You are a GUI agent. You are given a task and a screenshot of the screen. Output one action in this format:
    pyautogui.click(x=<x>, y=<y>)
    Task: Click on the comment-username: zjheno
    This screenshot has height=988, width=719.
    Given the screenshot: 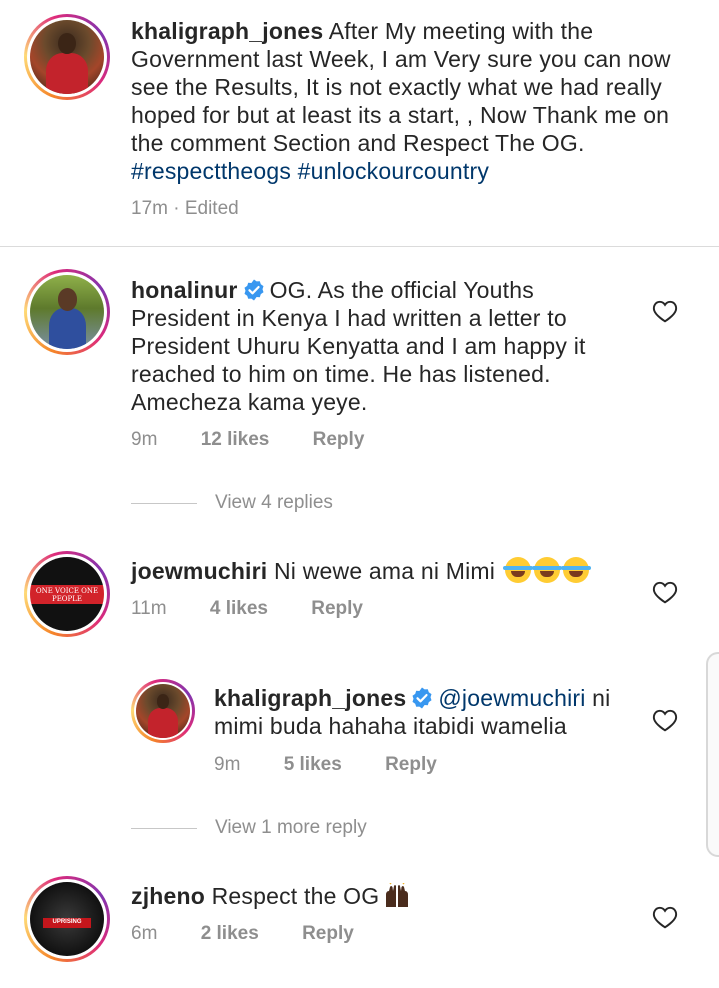 What is the action you would take?
    pyautogui.click(x=168, y=896)
    